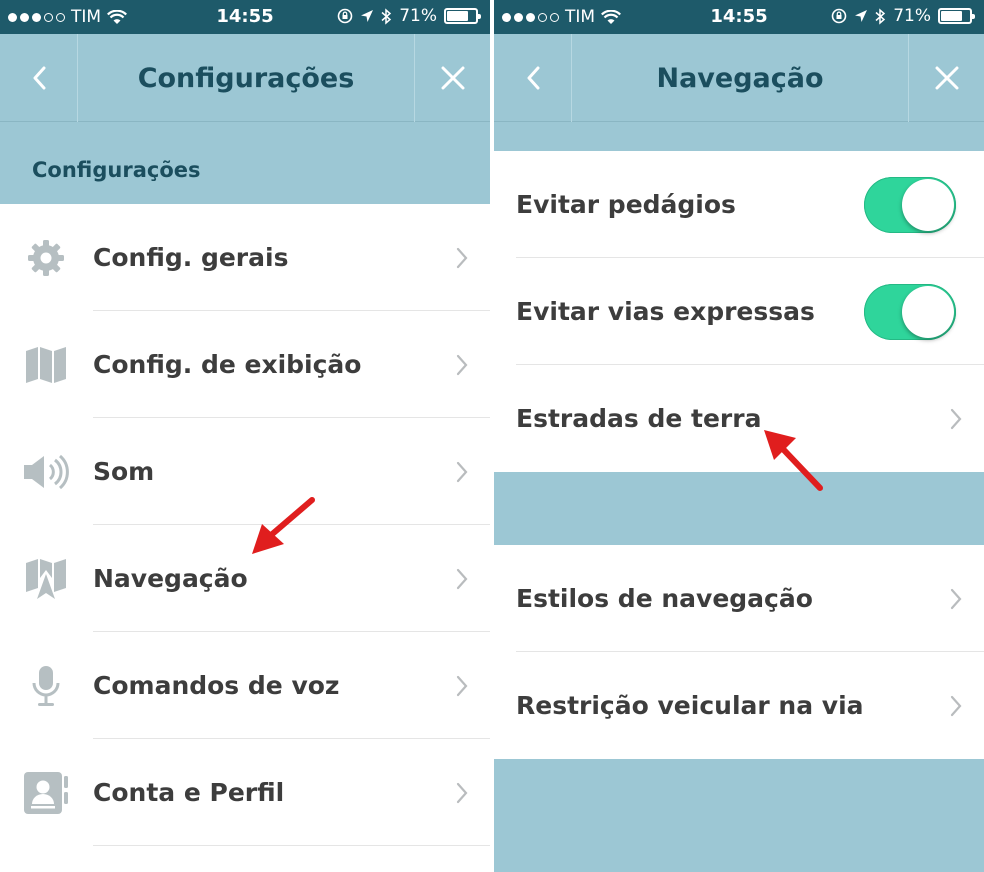 The height and width of the screenshot is (872, 984). I want to click on nav-bar: Navegação, so click(739, 78).